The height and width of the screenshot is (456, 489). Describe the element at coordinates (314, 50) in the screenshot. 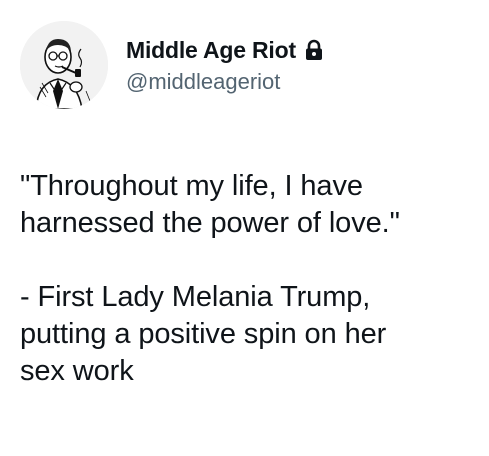

I see `lock-icon` at that location.